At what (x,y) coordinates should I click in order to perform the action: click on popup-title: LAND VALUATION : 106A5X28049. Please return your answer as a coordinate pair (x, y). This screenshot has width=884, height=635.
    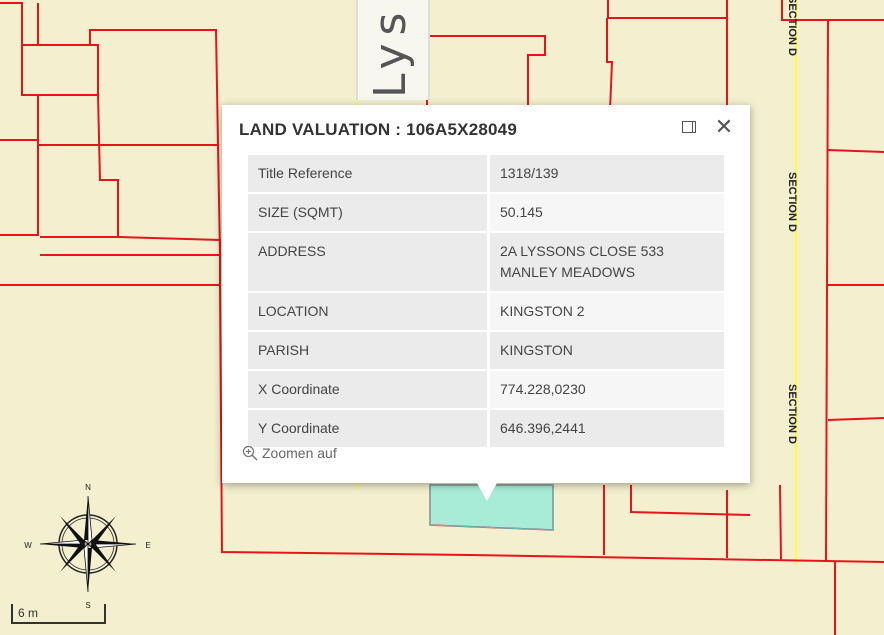
    Looking at the image, I should click on (378, 129).